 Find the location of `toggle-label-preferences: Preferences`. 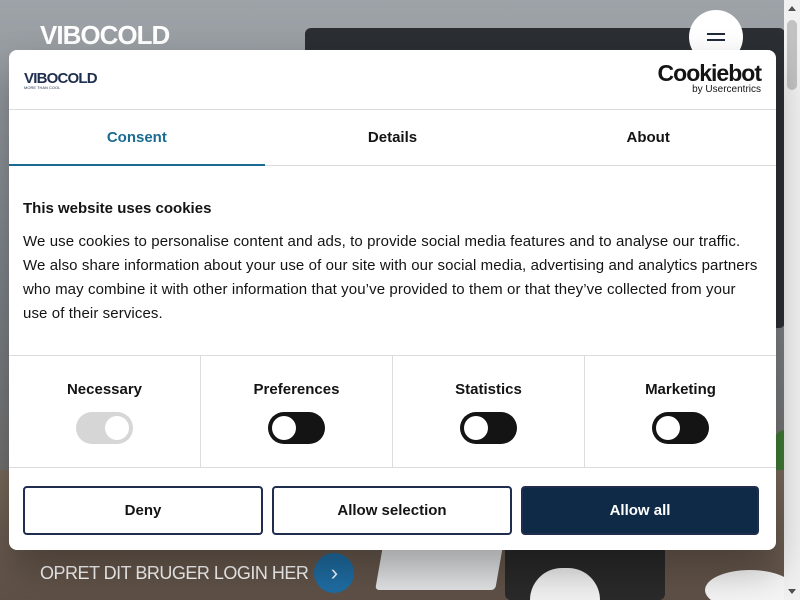

toggle-label-preferences: Preferences is located at coordinates (296, 389).